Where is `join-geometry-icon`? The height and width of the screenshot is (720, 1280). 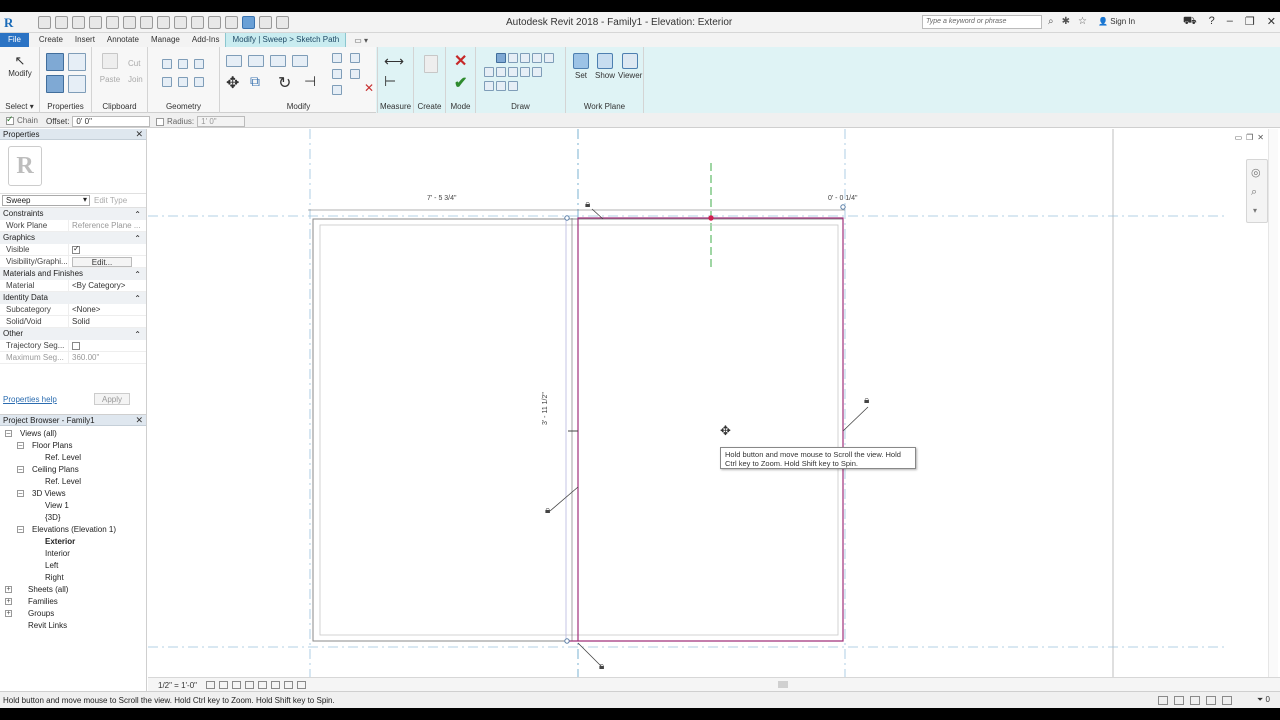
join-geometry-icon is located at coordinates (199, 64).